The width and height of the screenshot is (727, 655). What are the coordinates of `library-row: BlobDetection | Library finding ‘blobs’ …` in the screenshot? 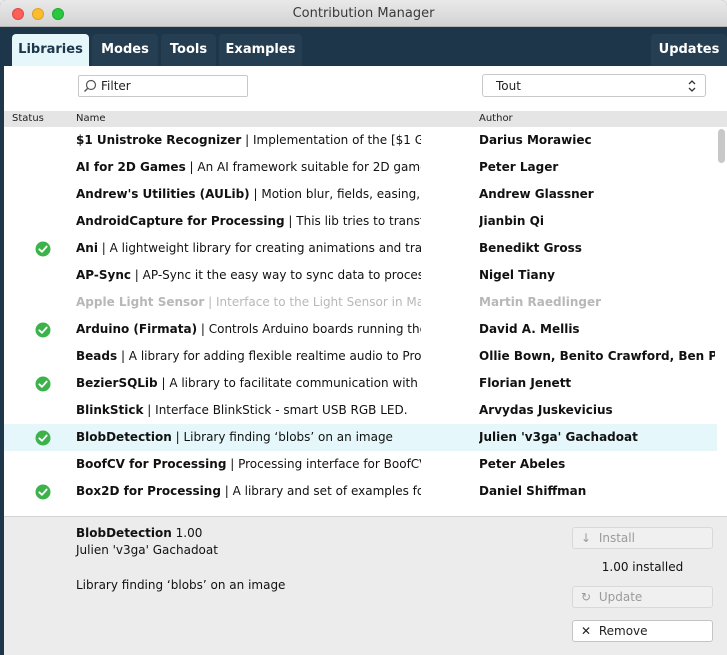 It's located at (360, 437).